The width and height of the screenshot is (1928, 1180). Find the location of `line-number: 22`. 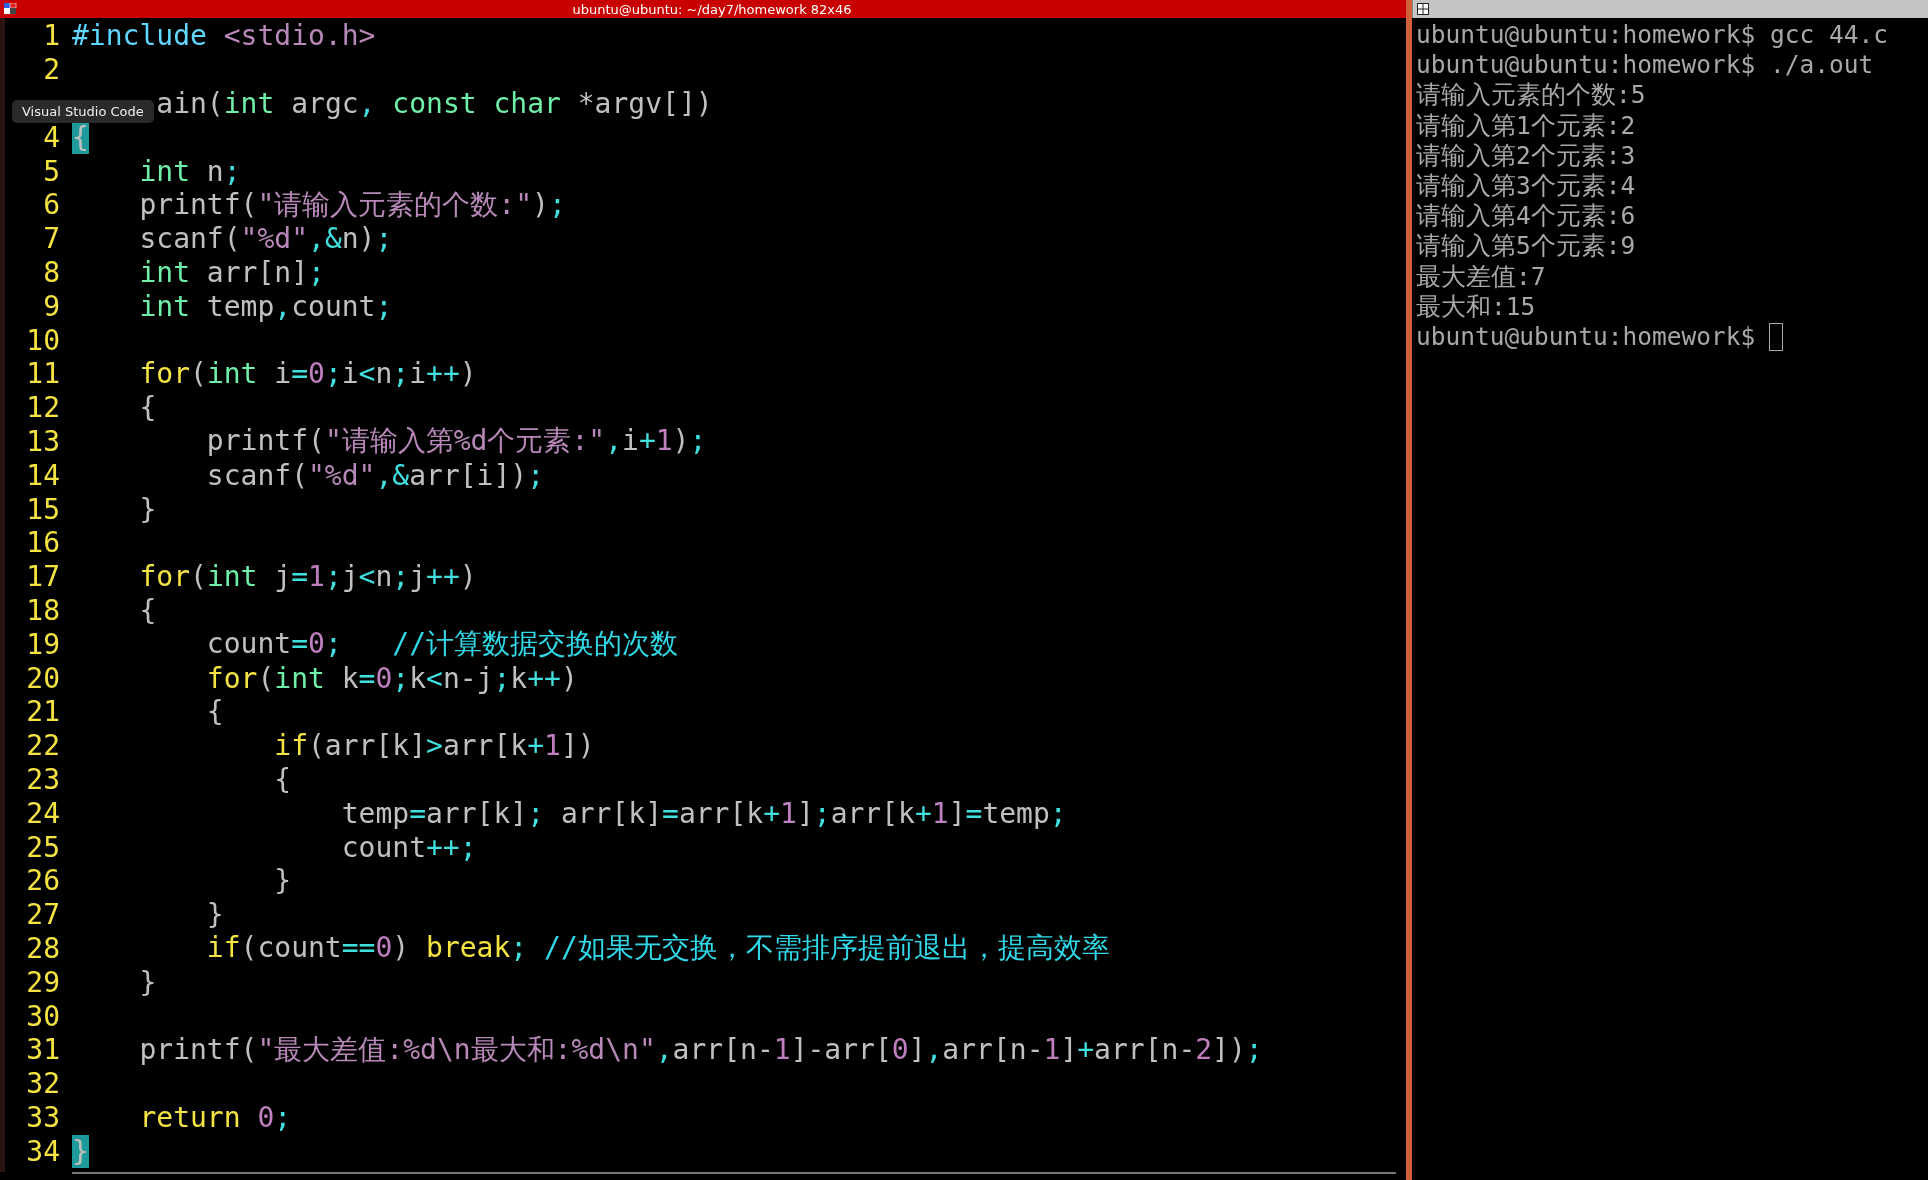

line-number: 22 is located at coordinates (43, 746).